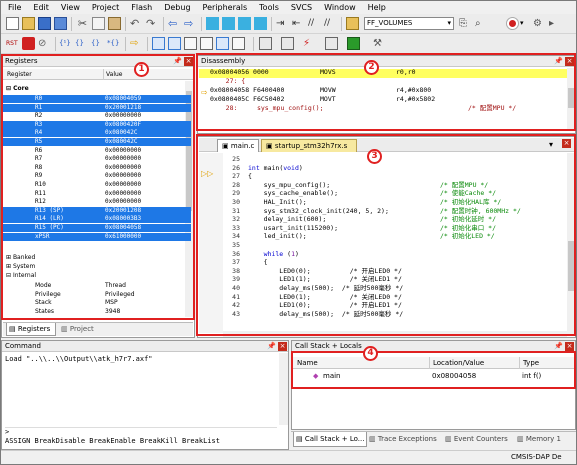  I want to click on register-value: 0x08004058, so click(123, 228).